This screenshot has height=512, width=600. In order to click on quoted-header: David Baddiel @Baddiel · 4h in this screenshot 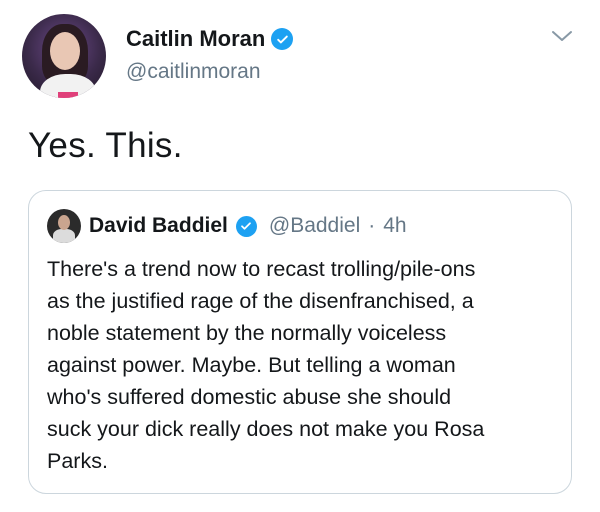, I will do `click(227, 226)`.